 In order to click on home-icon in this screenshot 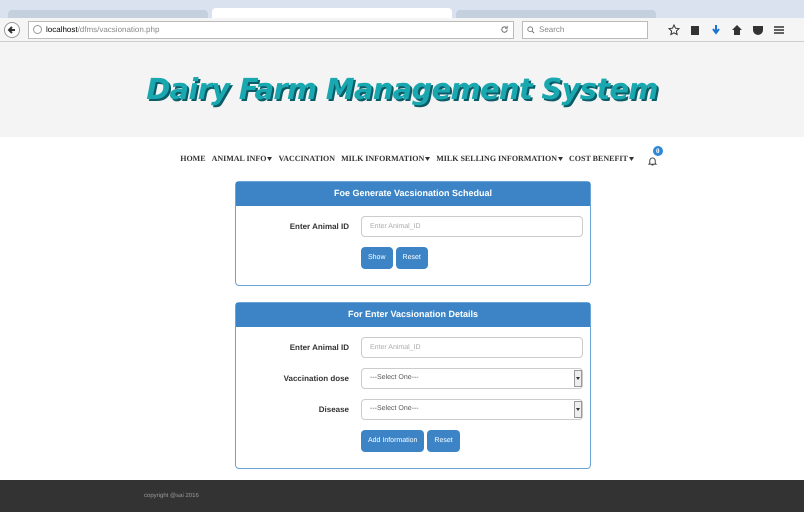, I will do `click(737, 30)`.